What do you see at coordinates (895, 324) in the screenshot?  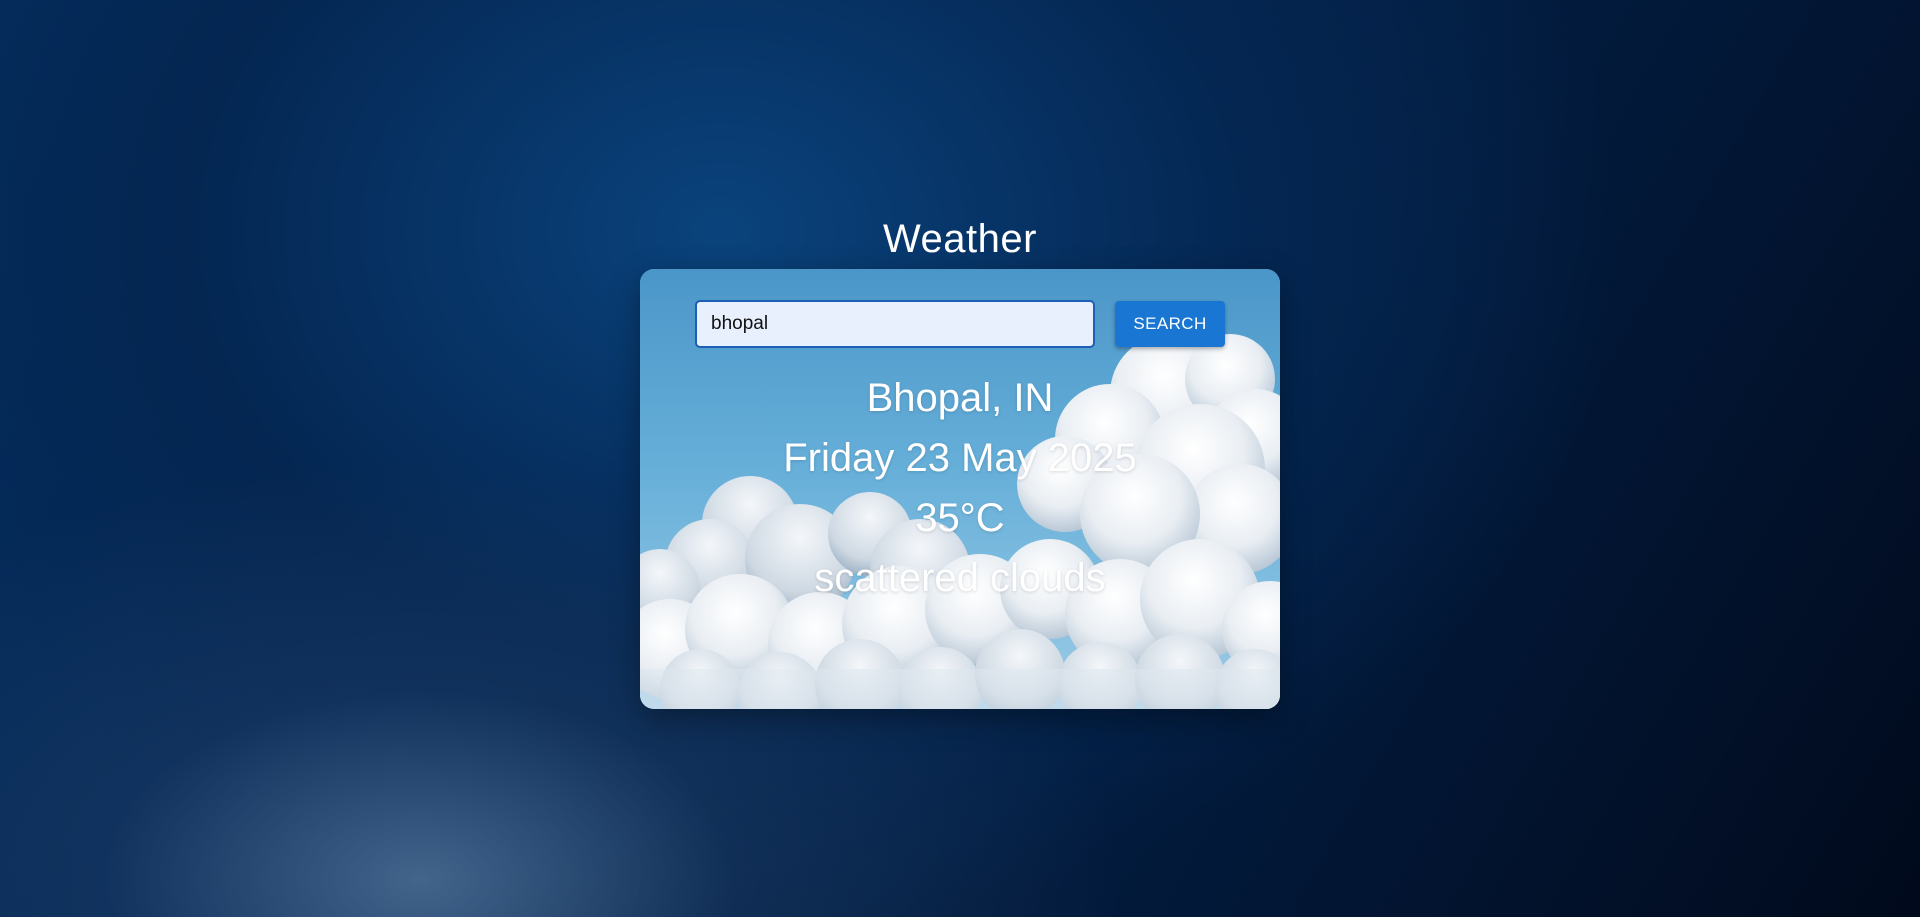 I see `search-input` at bounding box center [895, 324].